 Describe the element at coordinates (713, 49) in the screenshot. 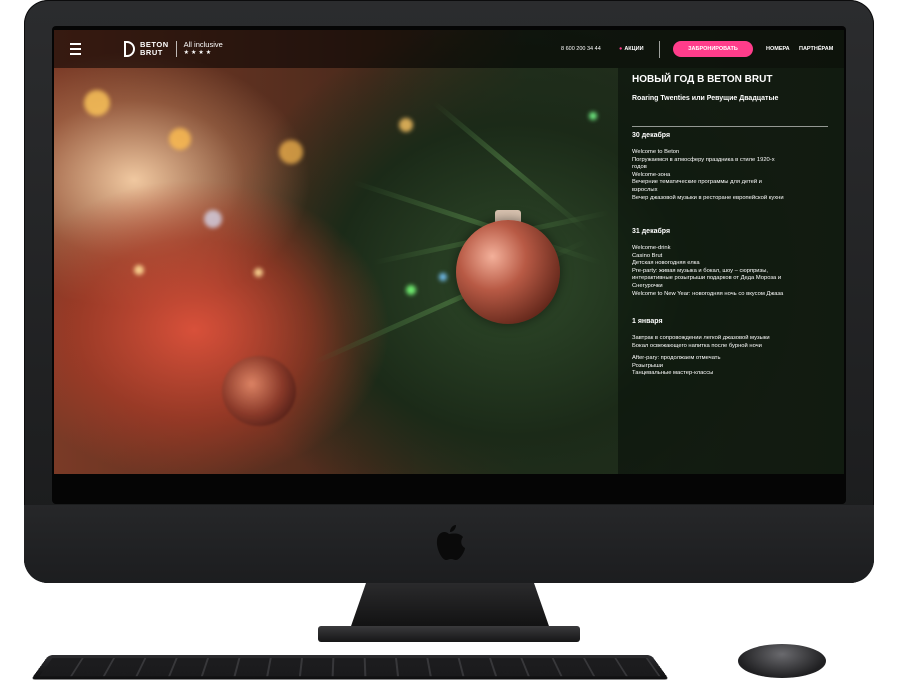

I see `book-button: ЗАБРОНИРОВАТЬ` at that location.